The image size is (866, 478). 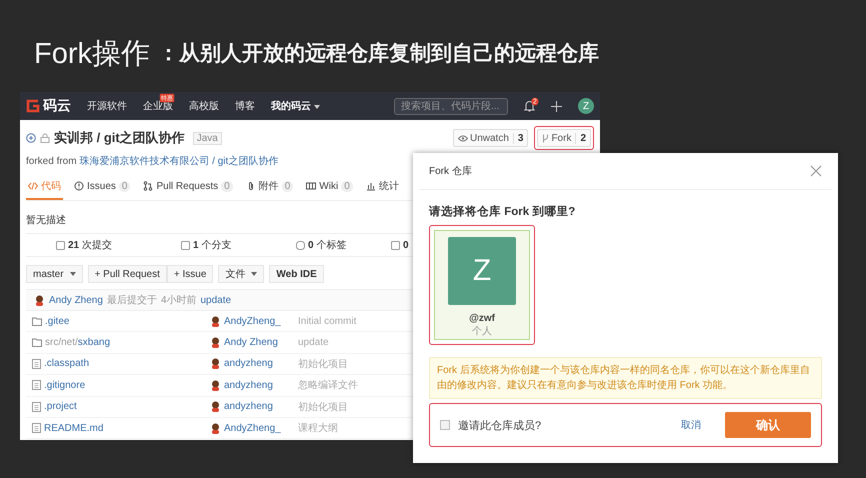 What do you see at coordinates (625, 378) in the screenshot?
I see `fork-notice: Fork 后系统将为你创建一个与该仓库内容一样的同名仓库，你可以在这个新仓库里自由的修改内容。建议只在有意向参与改进该仓库时使用 Fork 功能。` at bounding box center [625, 378].